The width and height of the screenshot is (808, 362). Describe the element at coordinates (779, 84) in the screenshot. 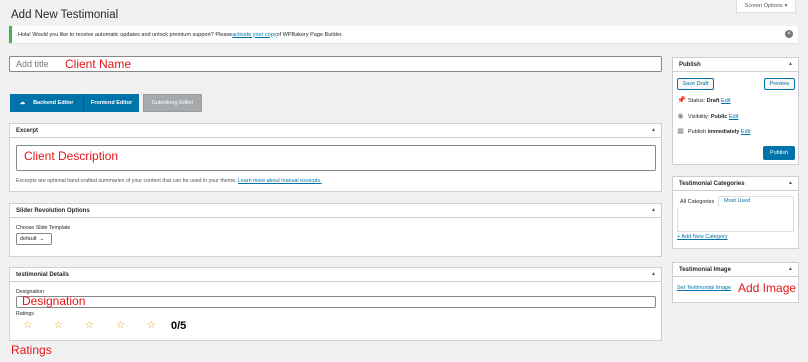

I see `preview-button: Preview` at that location.